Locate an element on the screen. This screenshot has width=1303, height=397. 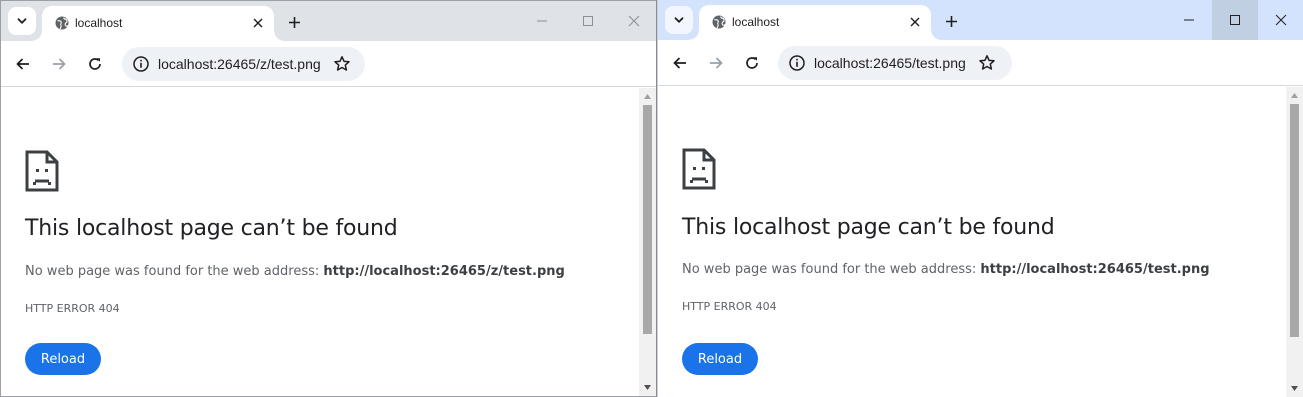
address-bar: localhost:26465/z/test.png is located at coordinates (243, 64).